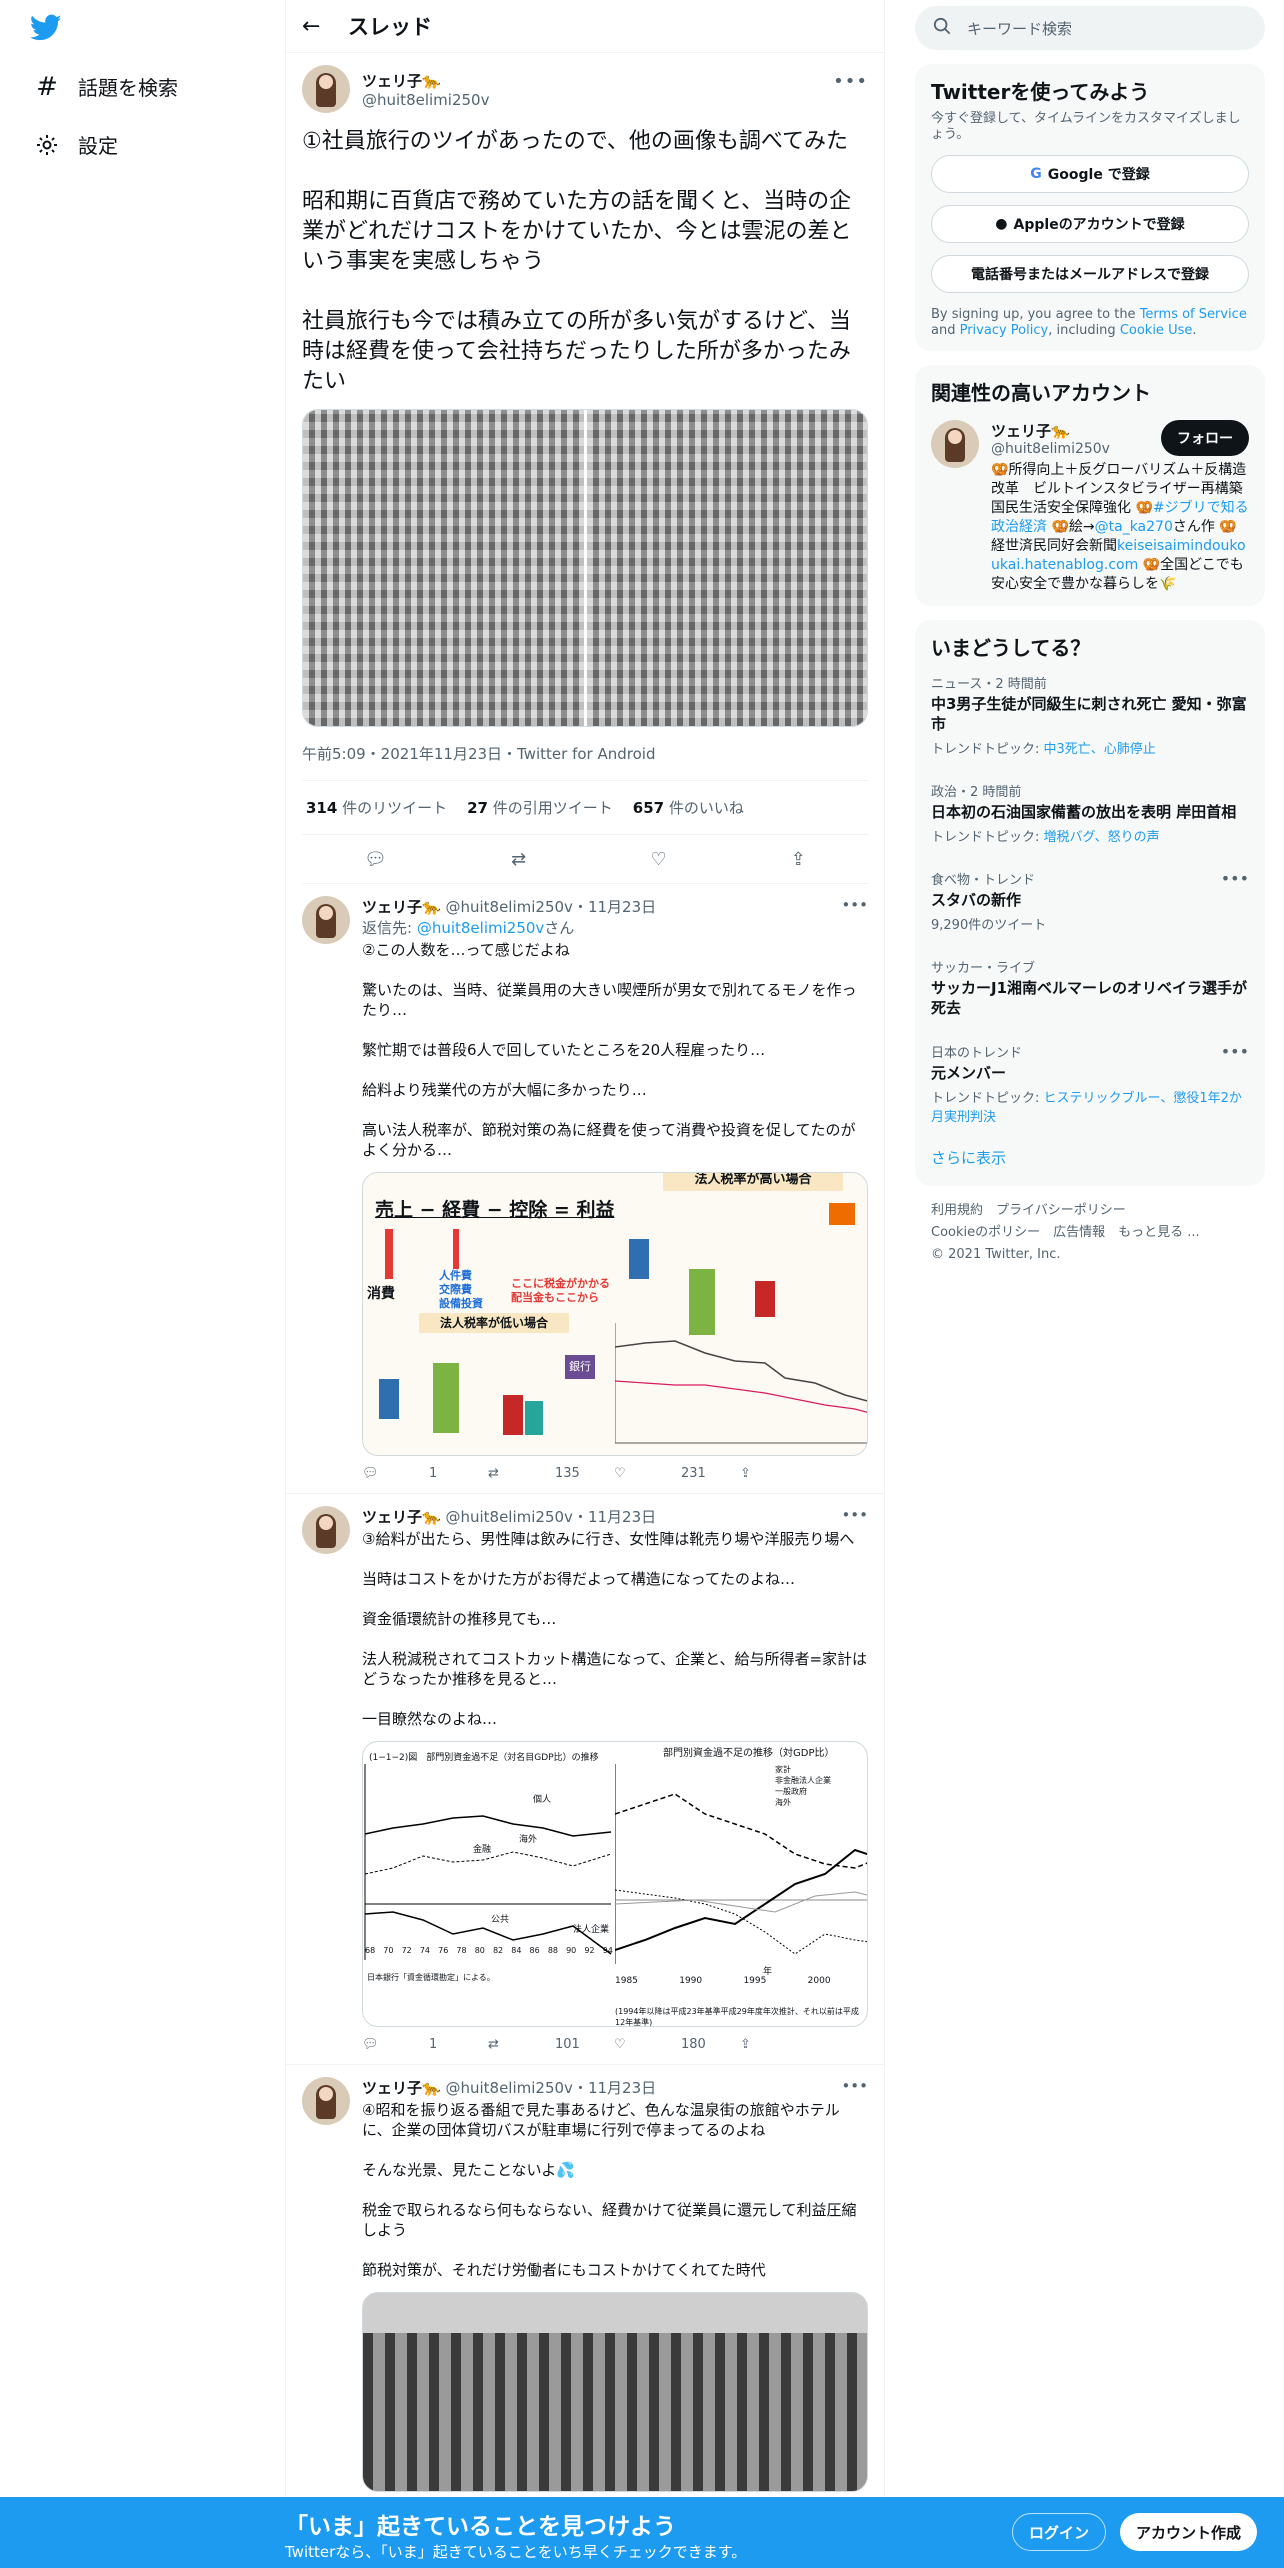  I want to click on reply-to-label: 返信先:, so click(389, 928).